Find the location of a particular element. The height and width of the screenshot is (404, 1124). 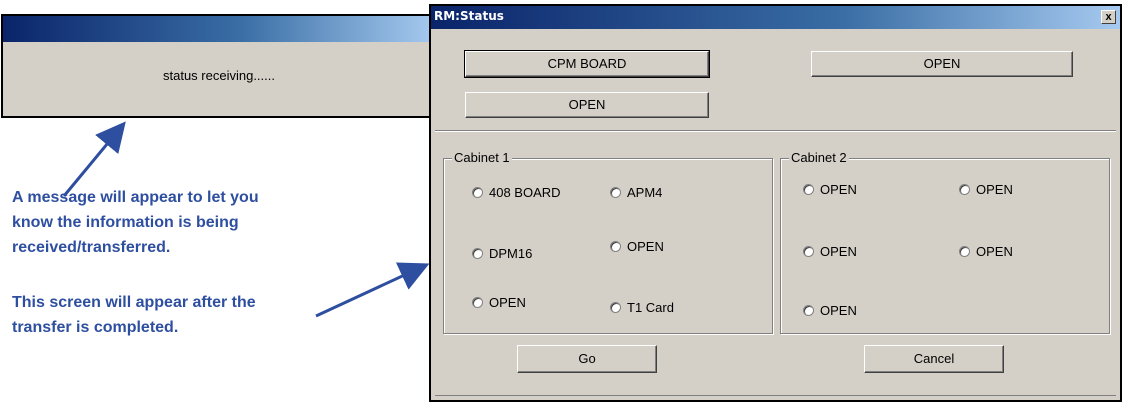

radio-open-c1-b: OPEN is located at coordinates (499, 302).